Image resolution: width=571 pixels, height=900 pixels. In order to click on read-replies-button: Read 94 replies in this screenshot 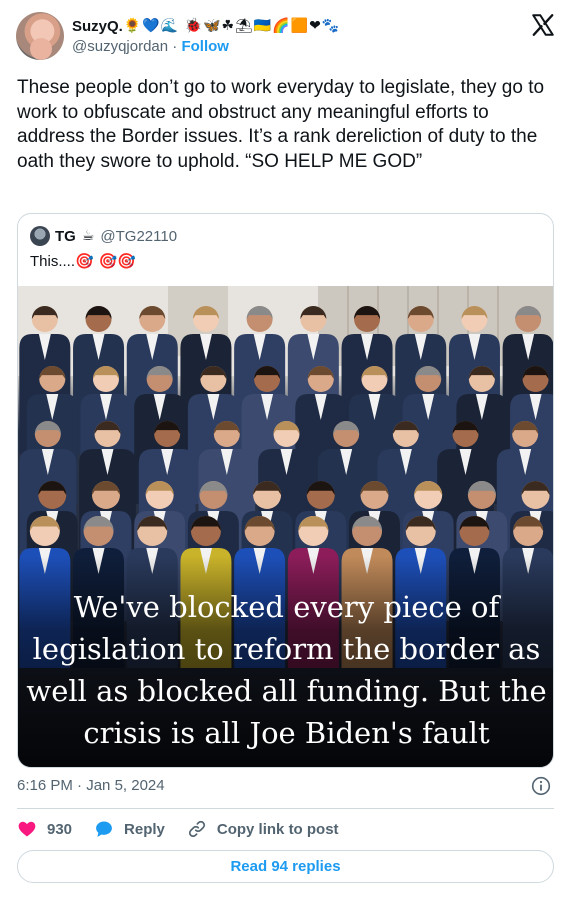, I will do `click(285, 866)`.